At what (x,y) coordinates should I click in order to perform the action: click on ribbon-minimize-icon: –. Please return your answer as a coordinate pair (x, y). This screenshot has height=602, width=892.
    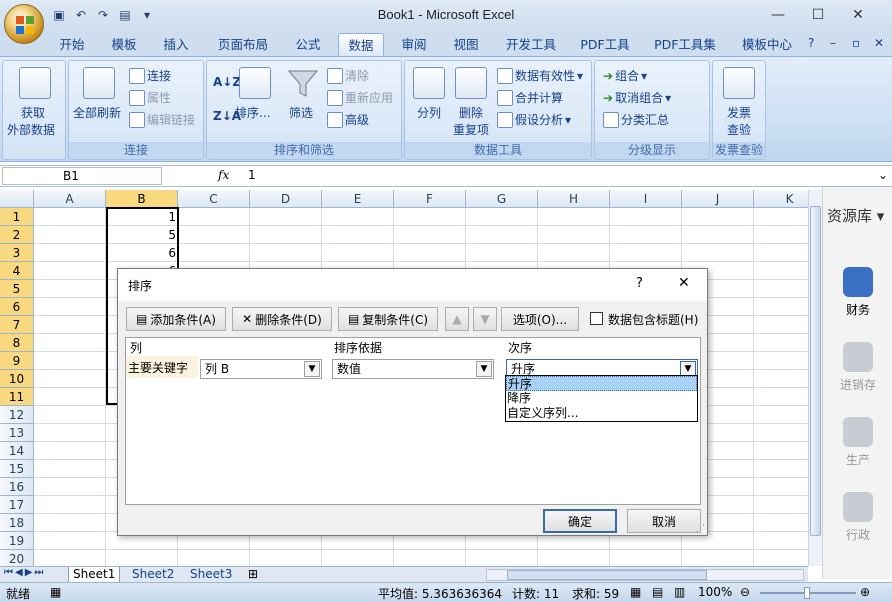
    Looking at the image, I should click on (833, 43).